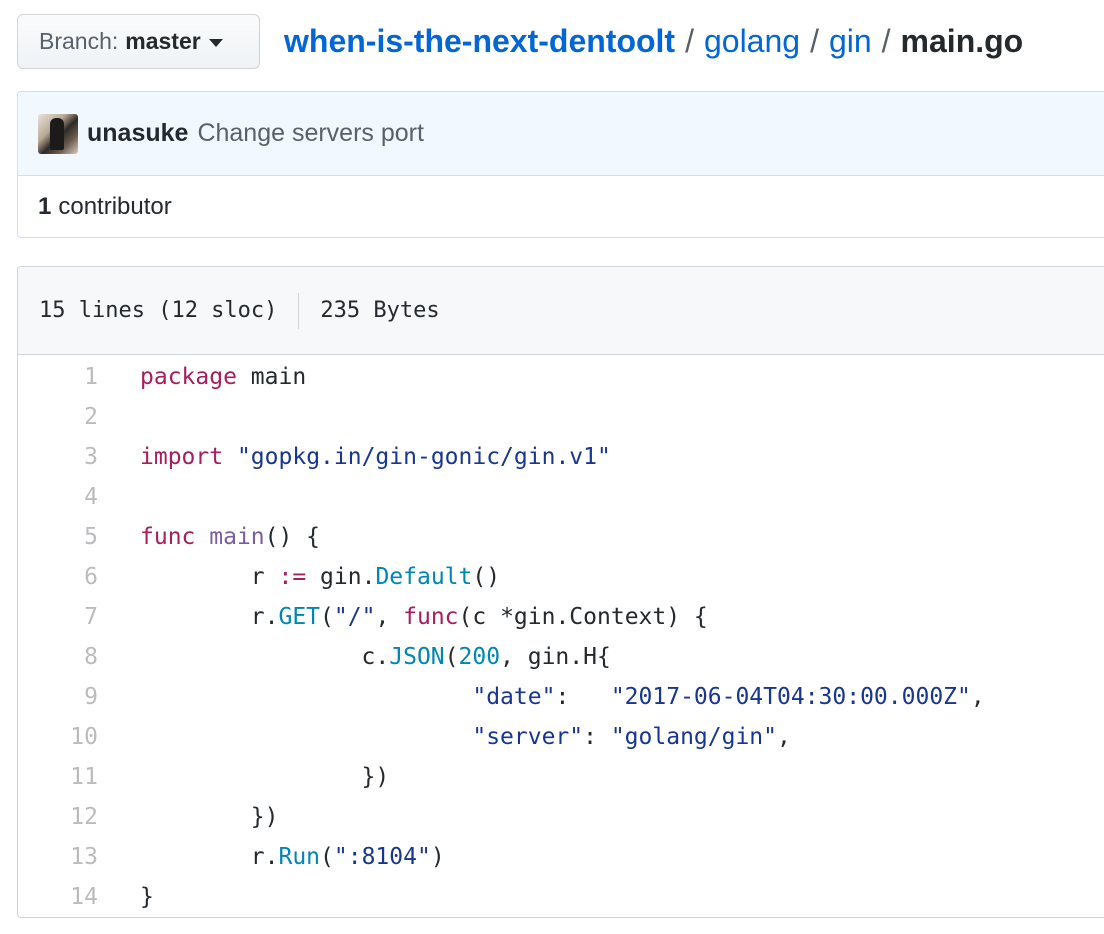 This screenshot has width=1104, height=934. What do you see at coordinates (215, 43) in the screenshot?
I see `caret-down-icon` at bounding box center [215, 43].